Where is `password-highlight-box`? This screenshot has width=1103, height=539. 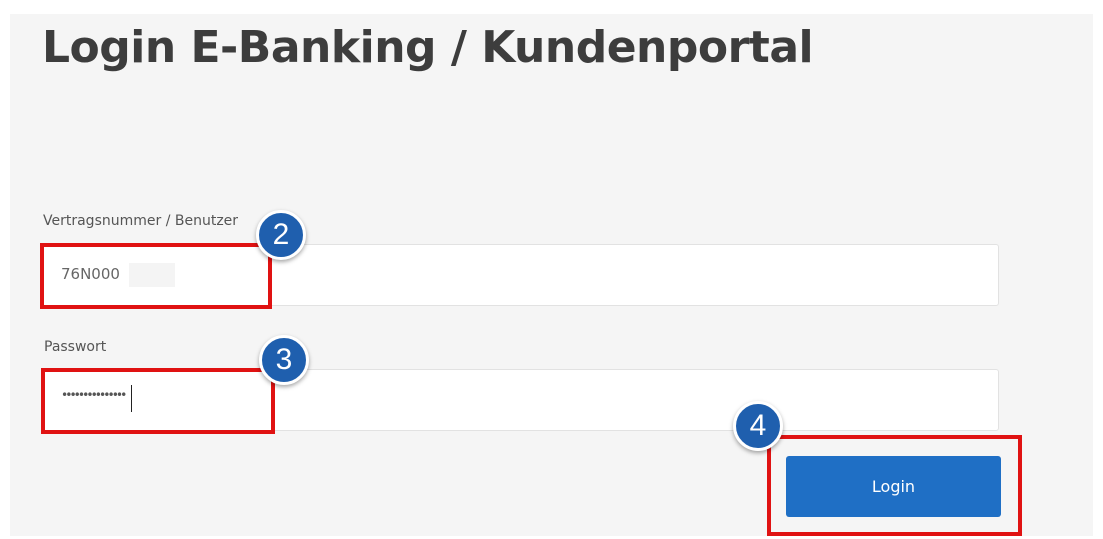
password-highlight-box is located at coordinates (158, 401).